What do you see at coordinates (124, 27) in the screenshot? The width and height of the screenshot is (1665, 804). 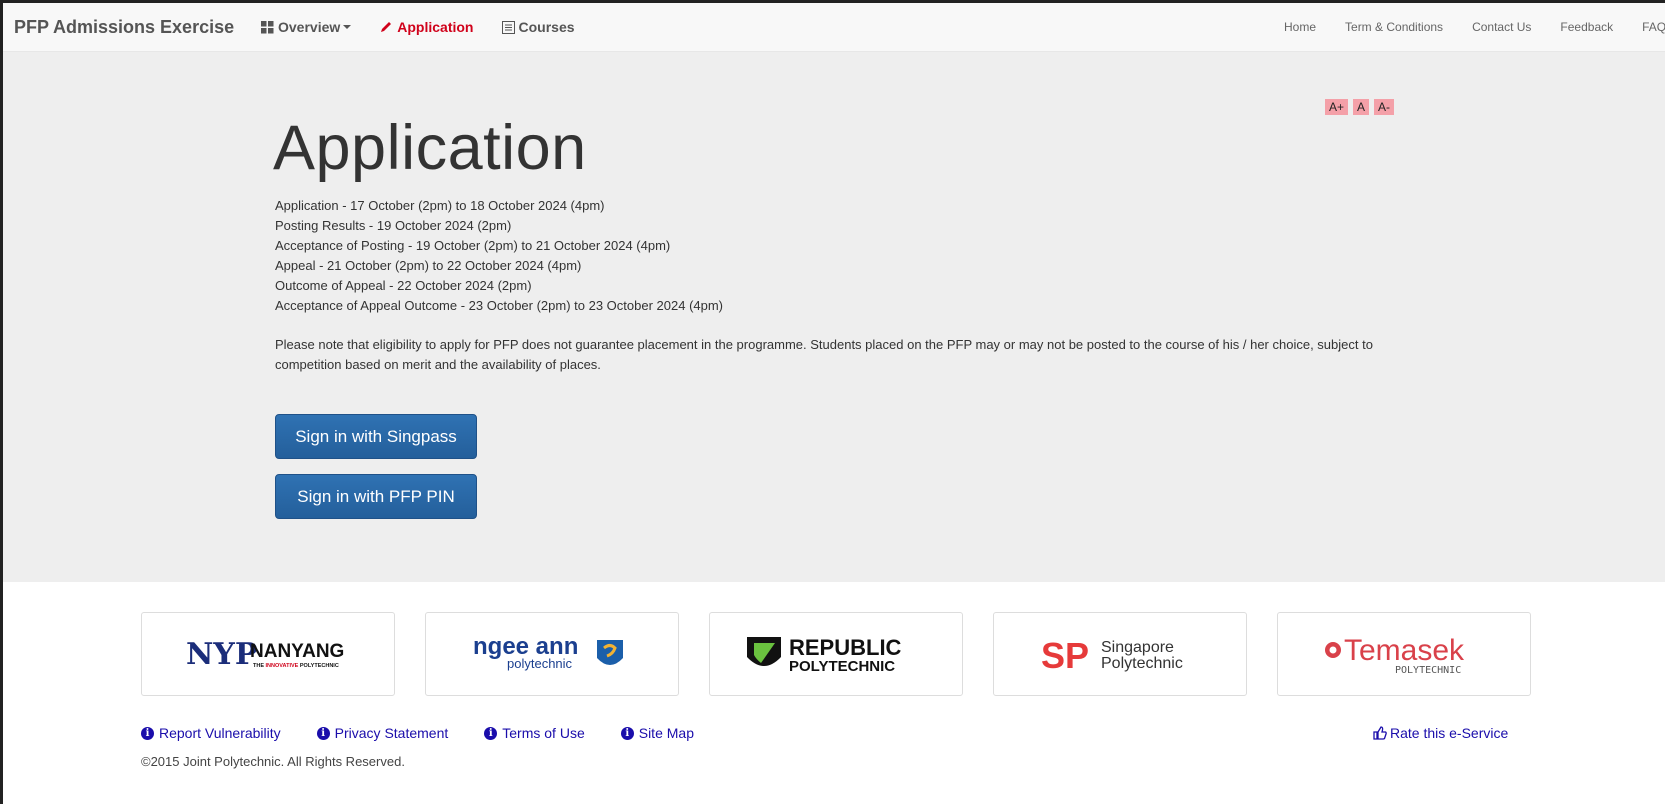 I see `brand-title: PFP Admissions Exercise` at bounding box center [124, 27].